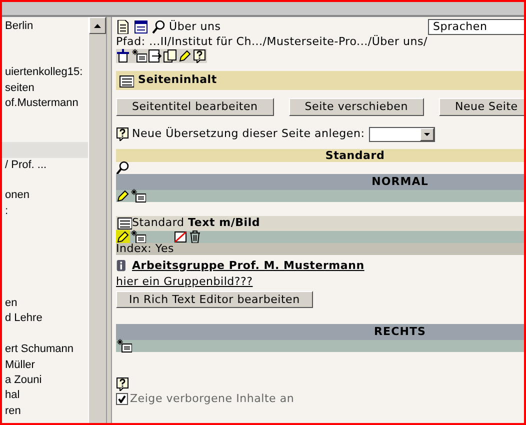 The height and width of the screenshot is (425, 526). Describe the element at coordinates (45, 380) in the screenshot. I see `tree-item: a Zouni` at that location.